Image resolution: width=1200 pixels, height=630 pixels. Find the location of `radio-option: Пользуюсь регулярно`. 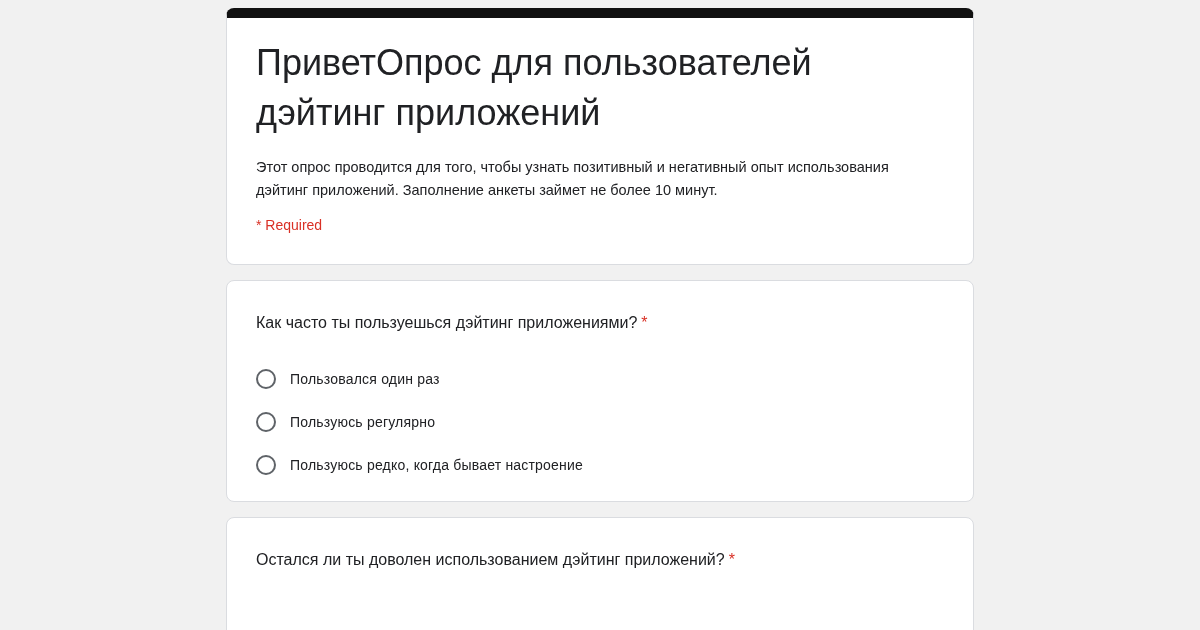

radio-option: Пользуюсь регулярно is located at coordinates (600, 422).